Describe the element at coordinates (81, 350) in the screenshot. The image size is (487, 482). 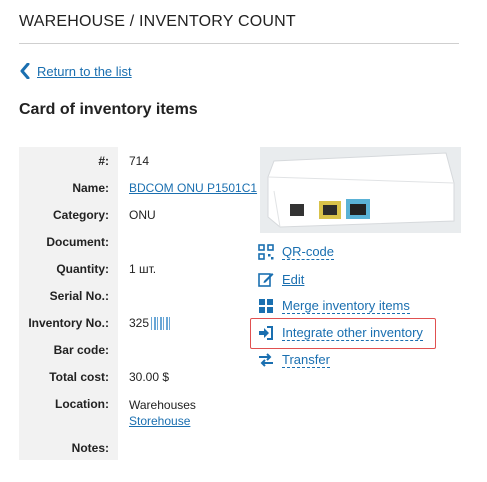
I see `label-barcode: Bar code:` at that location.